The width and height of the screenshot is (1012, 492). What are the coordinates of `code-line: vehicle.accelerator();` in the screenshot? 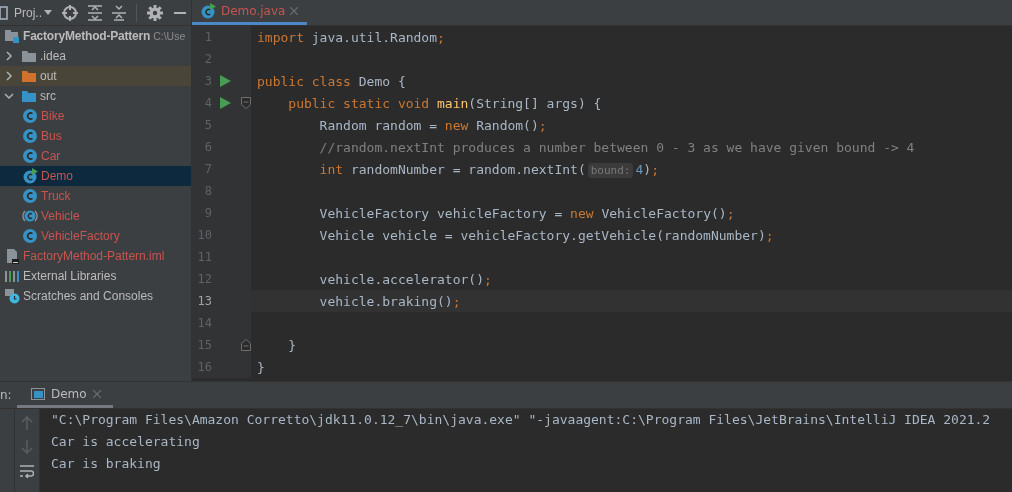 It's located at (405, 279).